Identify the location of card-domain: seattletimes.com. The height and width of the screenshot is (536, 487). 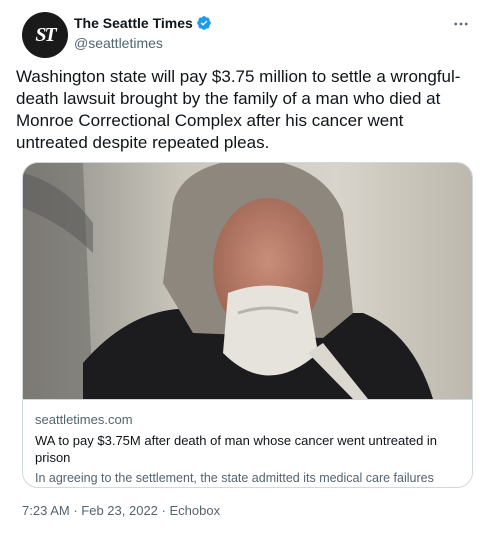
(84, 419).